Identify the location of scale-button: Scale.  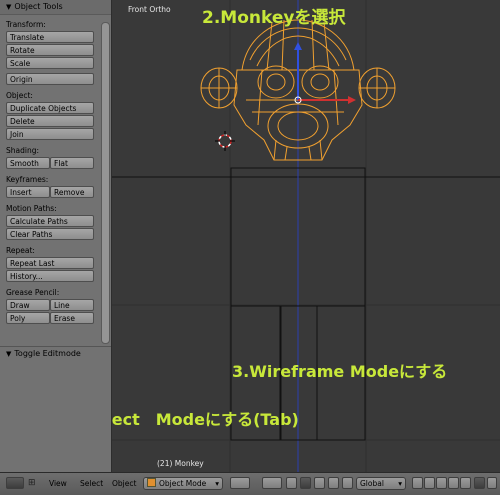
(50, 63).